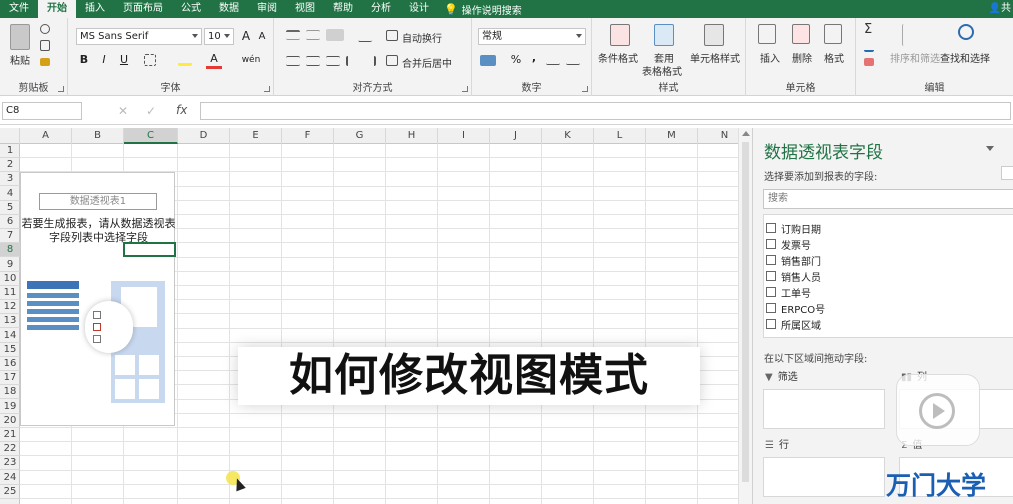 The height and width of the screenshot is (504, 1013). What do you see at coordinates (151, 136) in the screenshot?
I see `column-header-c: C` at bounding box center [151, 136].